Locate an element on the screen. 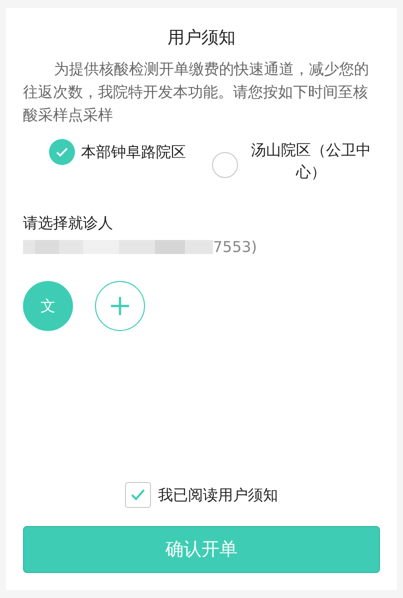  plus-icon is located at coordinates (120, 306).